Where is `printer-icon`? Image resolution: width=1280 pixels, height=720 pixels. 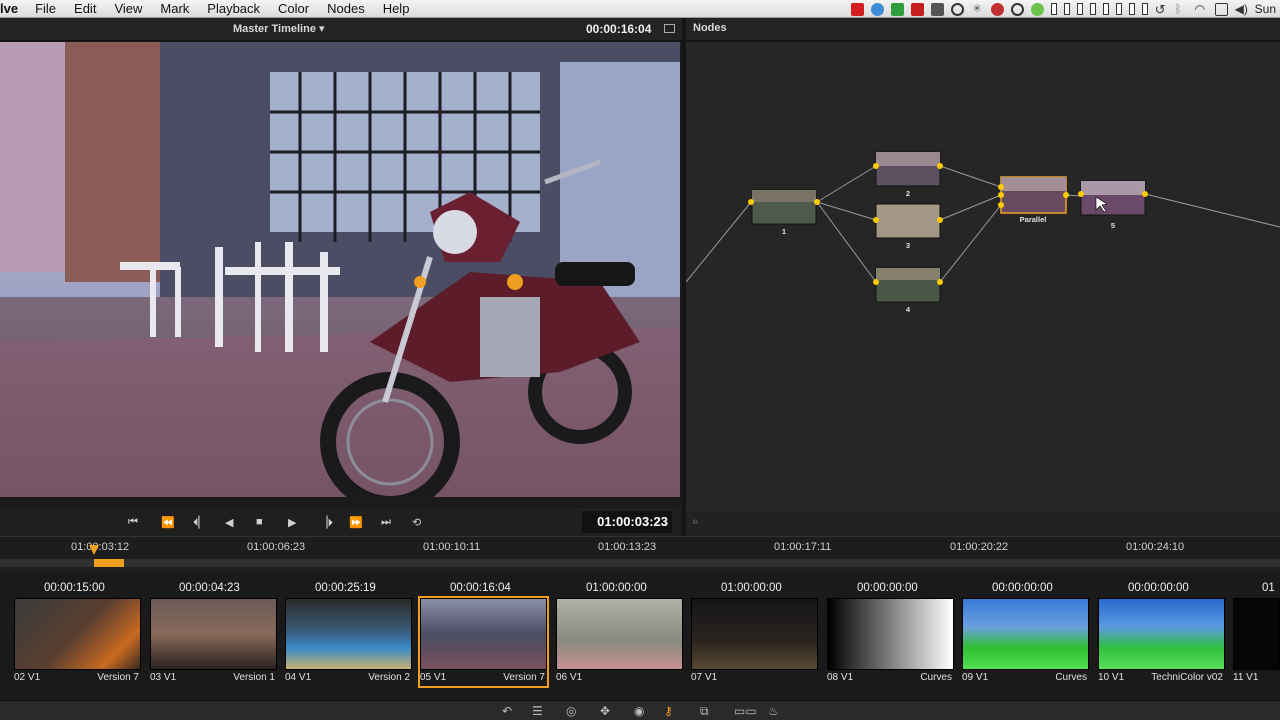 printer-icon is located at coordinates (937, 9).